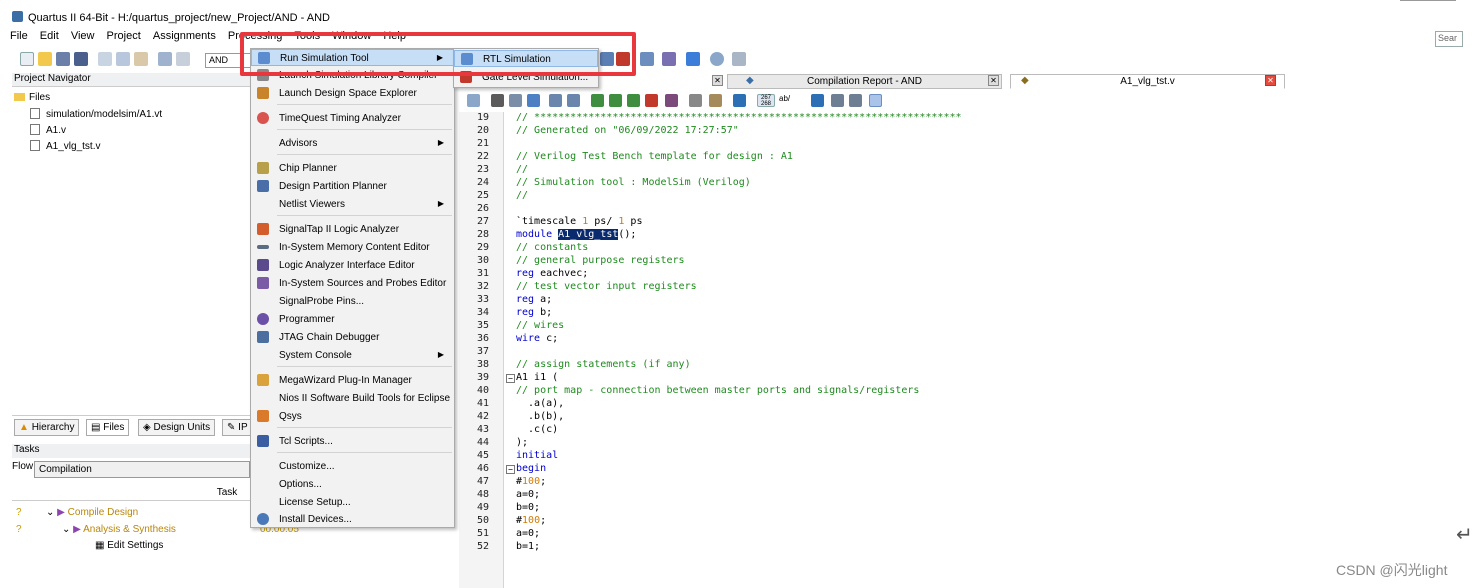  What do you see at coordinates (165, 59) in the screenshot?
I see `undo-icon` at bounding box center [165, 59].